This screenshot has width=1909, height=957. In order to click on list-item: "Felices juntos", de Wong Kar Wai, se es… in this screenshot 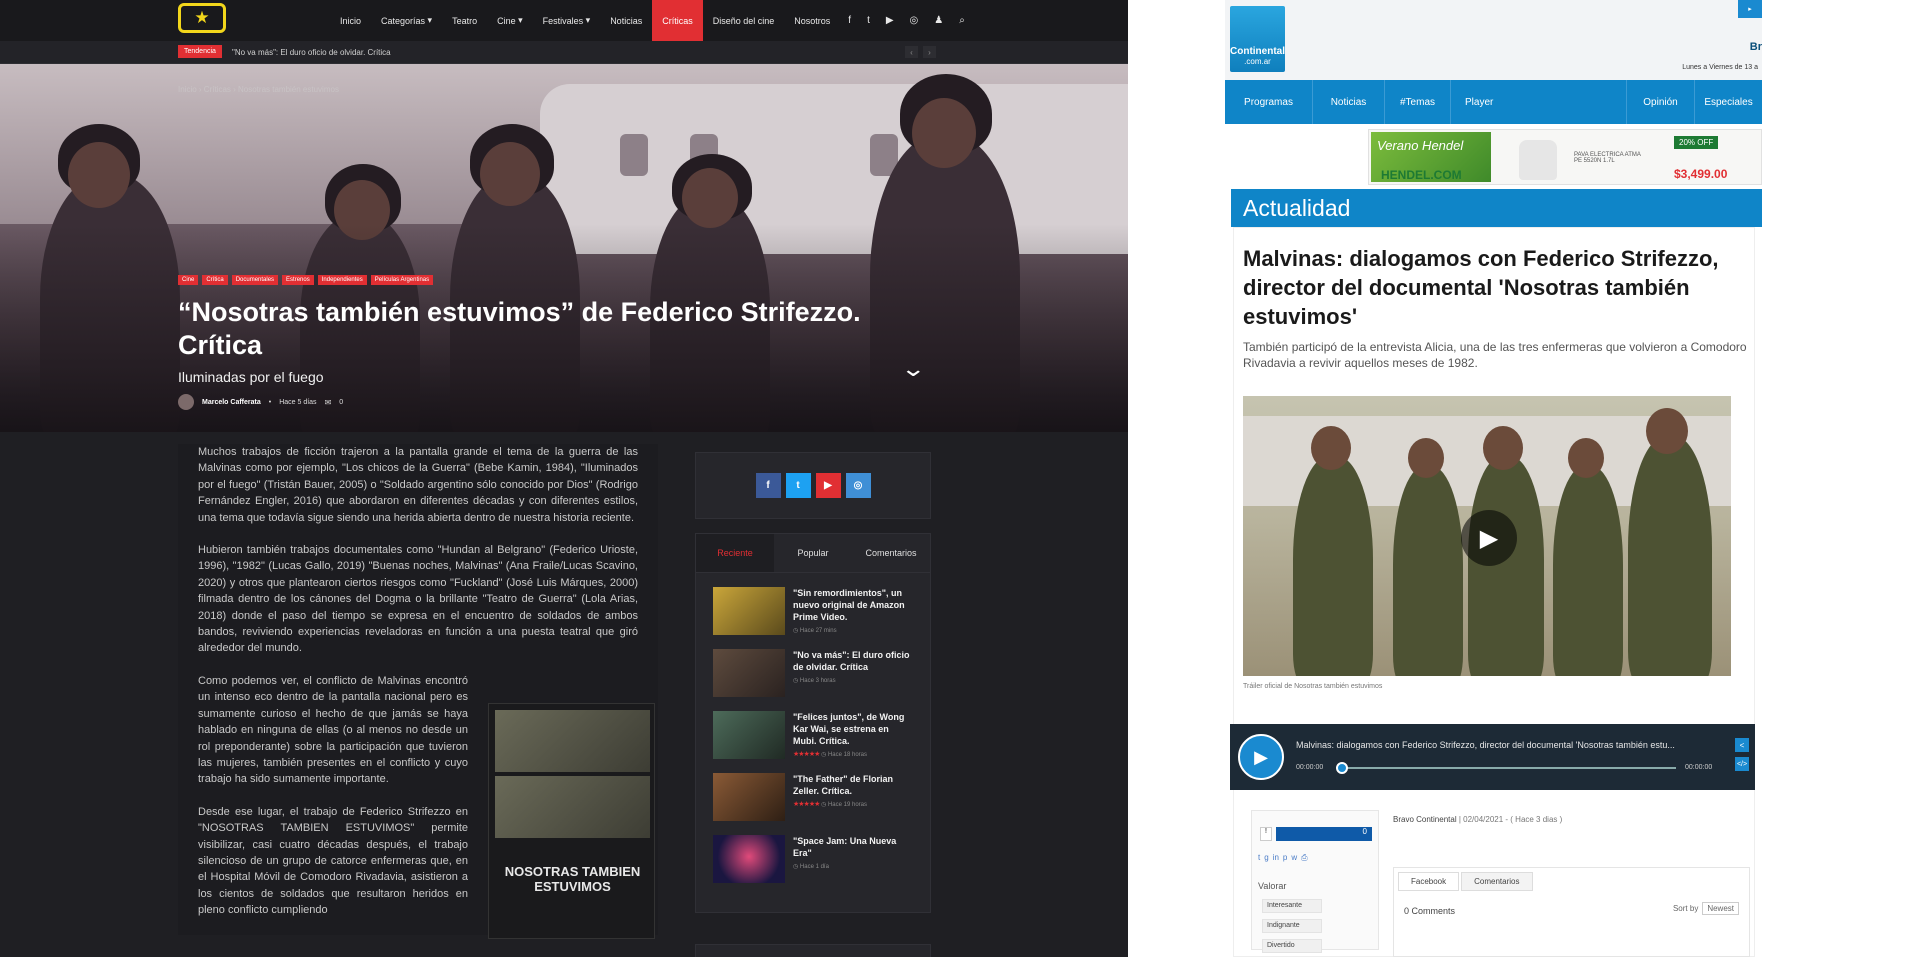, I will do `click(813, 740)`.